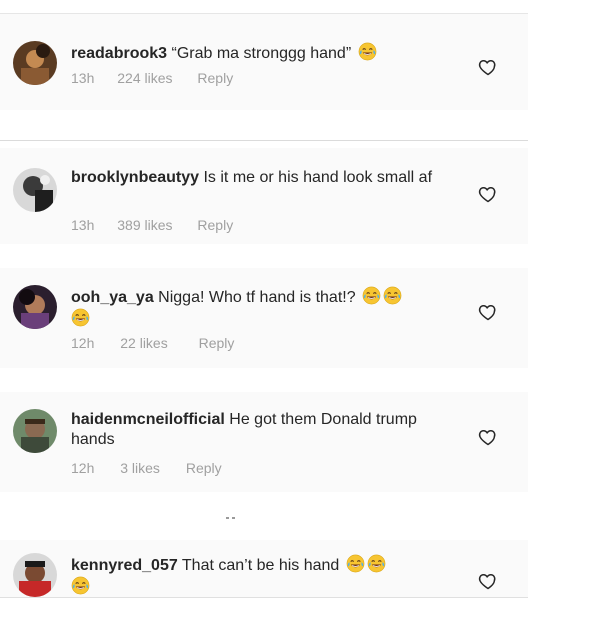 This screenshot has height=632, width=600. I want to click on comment-meta: 12h 3 likes Reply, so click(146, 468).